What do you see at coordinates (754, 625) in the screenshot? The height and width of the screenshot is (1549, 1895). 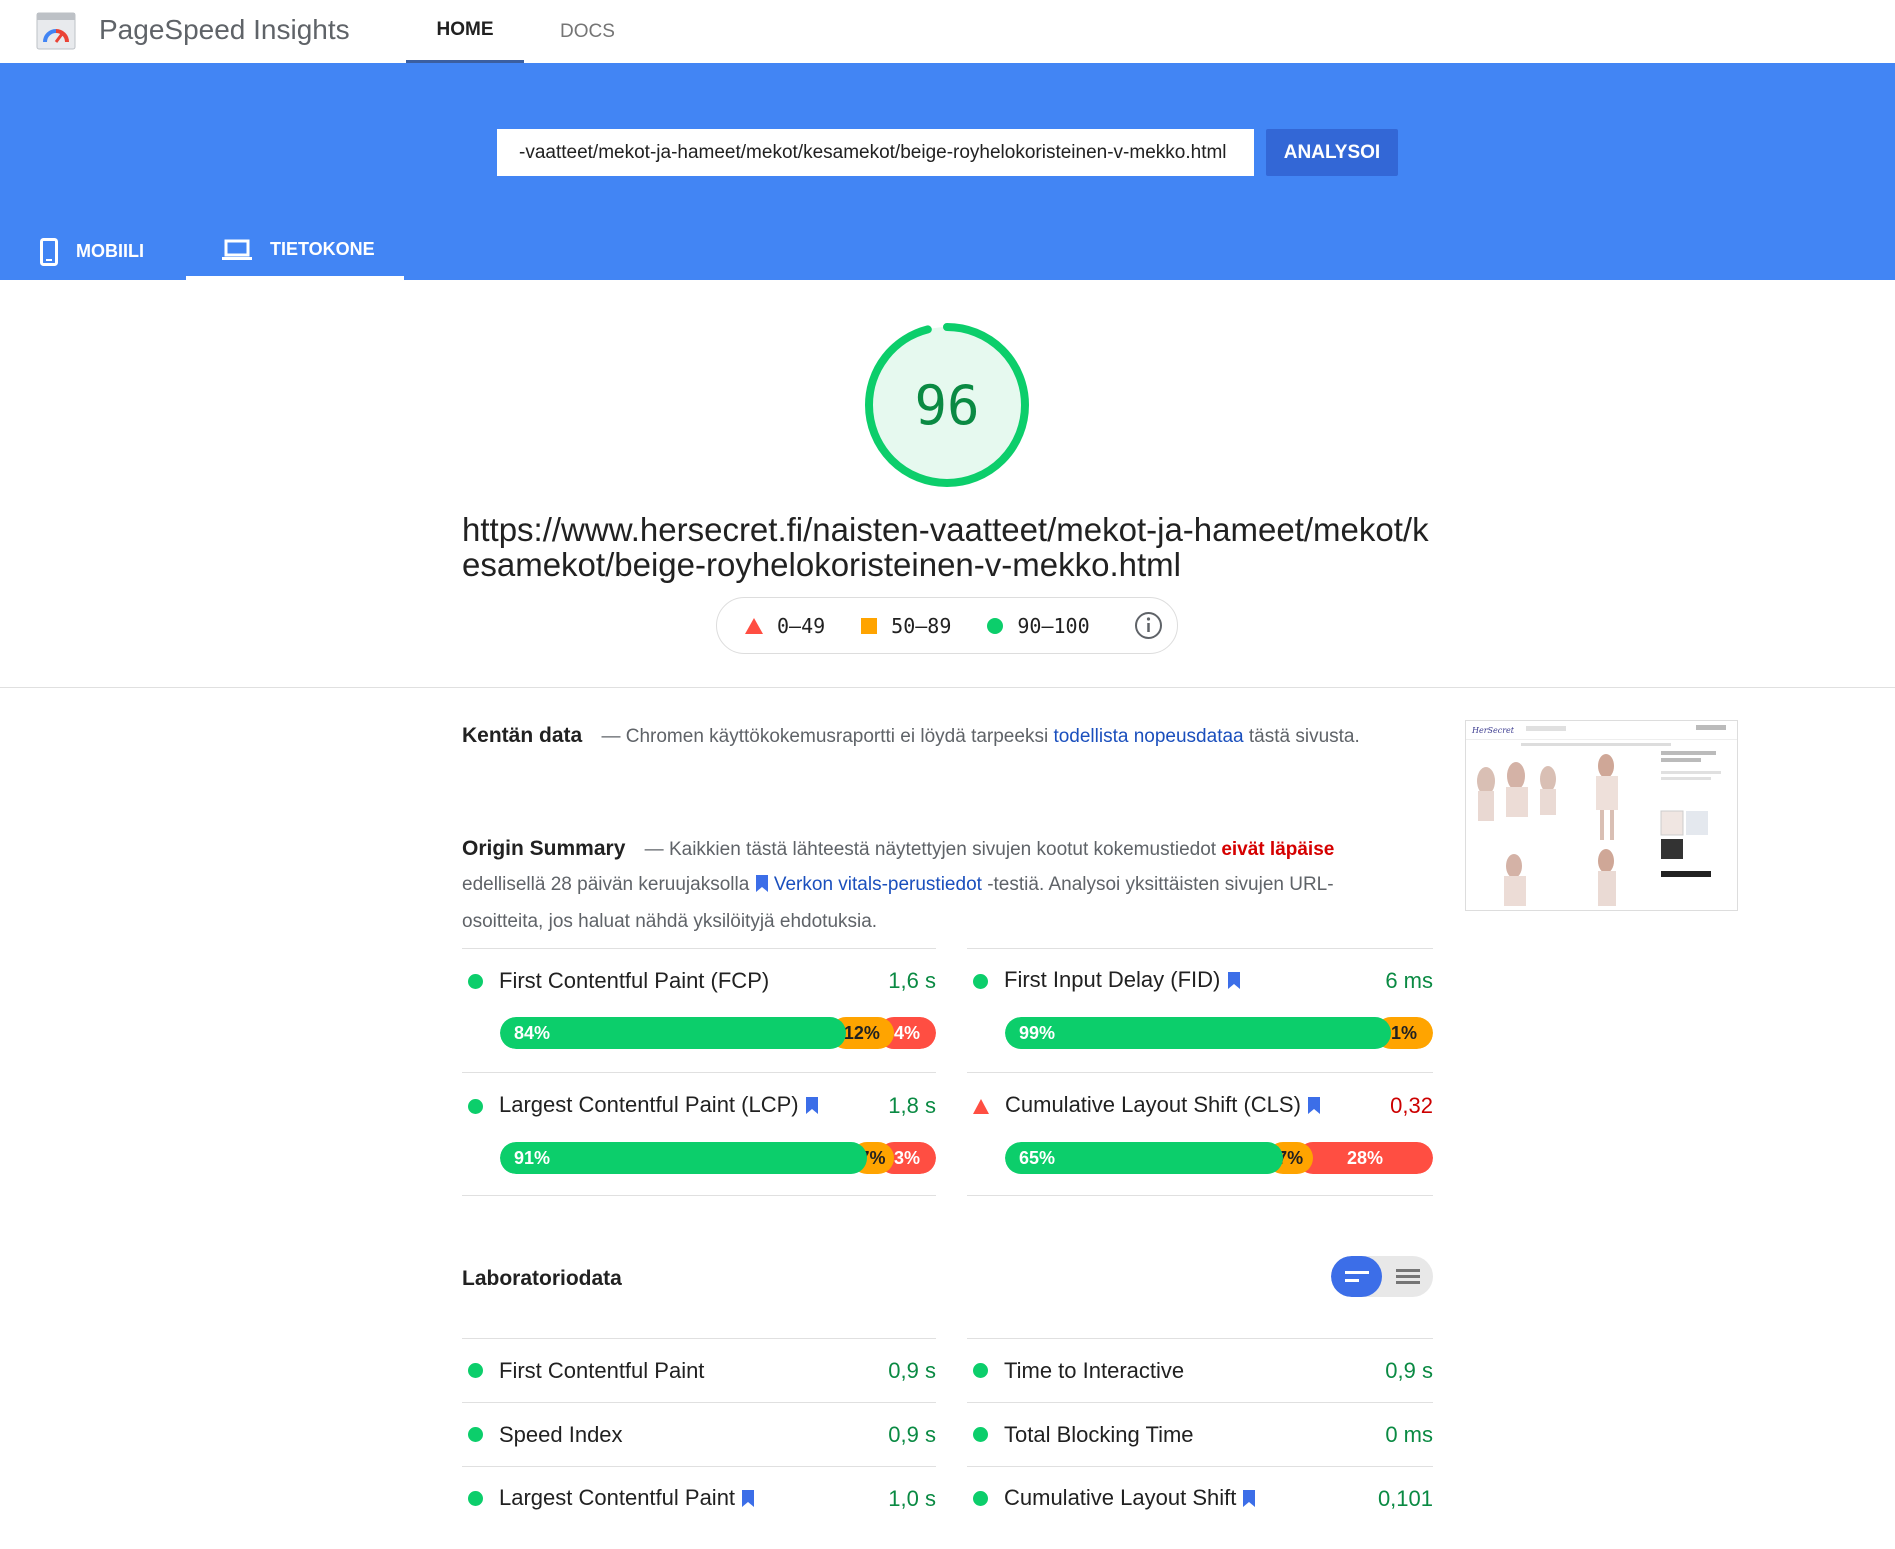 I see `triangle-icon` at bounding box center [754, 625].